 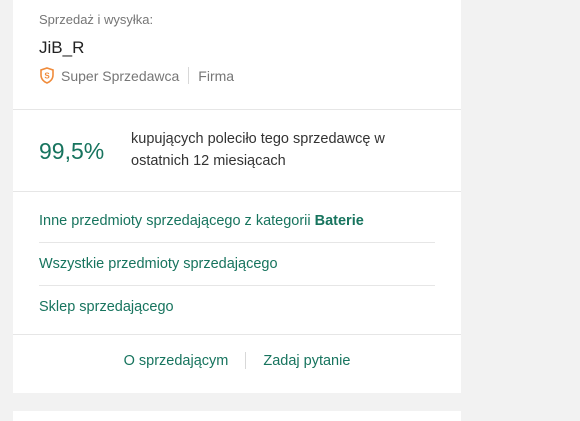 I want to click on ask-question-link: Zadaj pytanie, so click(x=306, y=361).